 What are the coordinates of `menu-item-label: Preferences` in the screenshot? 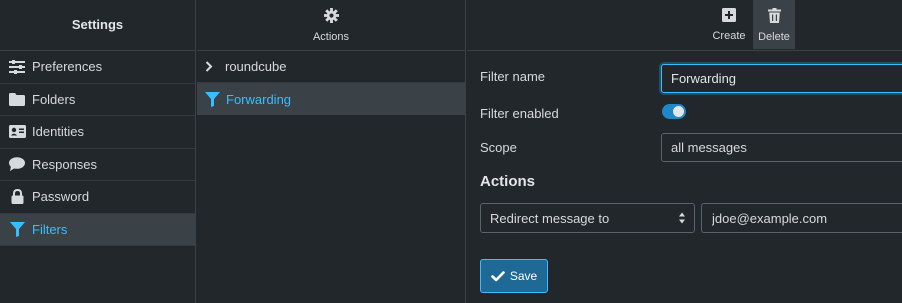 It's located at (67, 67).